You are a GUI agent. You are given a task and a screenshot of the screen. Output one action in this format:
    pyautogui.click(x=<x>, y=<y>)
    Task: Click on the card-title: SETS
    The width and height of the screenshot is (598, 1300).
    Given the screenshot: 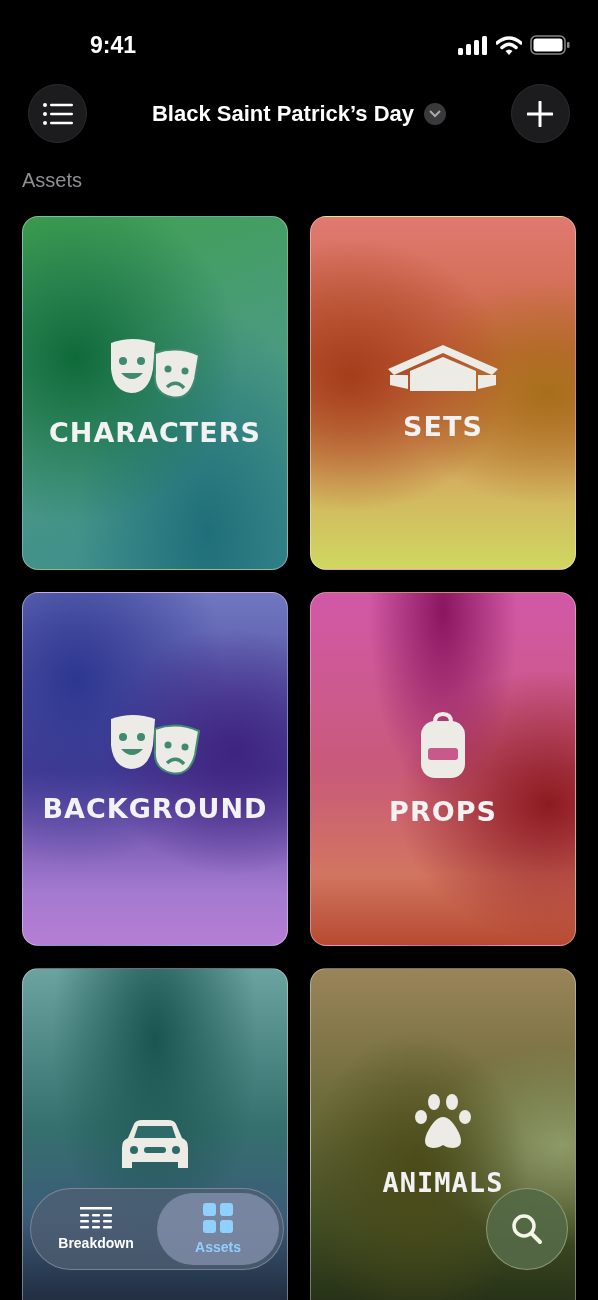 What is the action you would take?
    pyautogui.click(x=443, y=426)
    